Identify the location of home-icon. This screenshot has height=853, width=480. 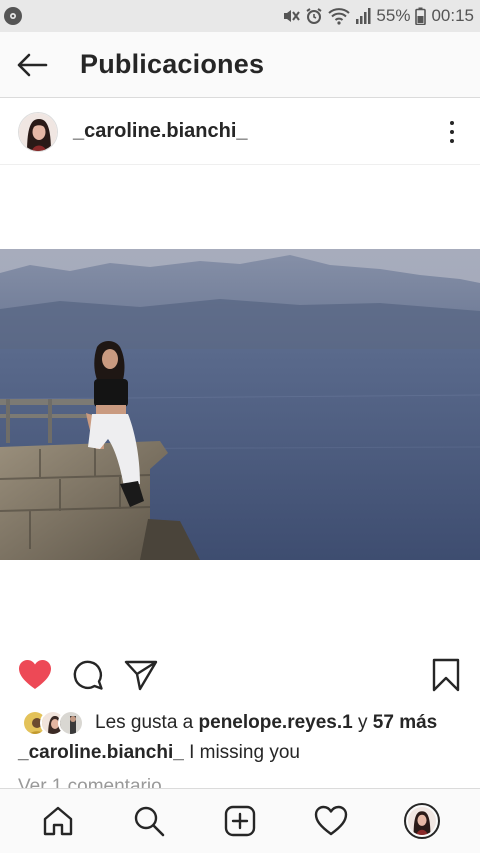
(57, 821).